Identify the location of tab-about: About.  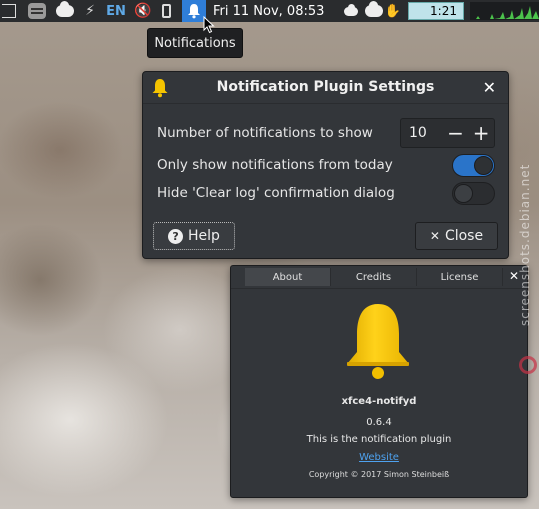
(288, 277).